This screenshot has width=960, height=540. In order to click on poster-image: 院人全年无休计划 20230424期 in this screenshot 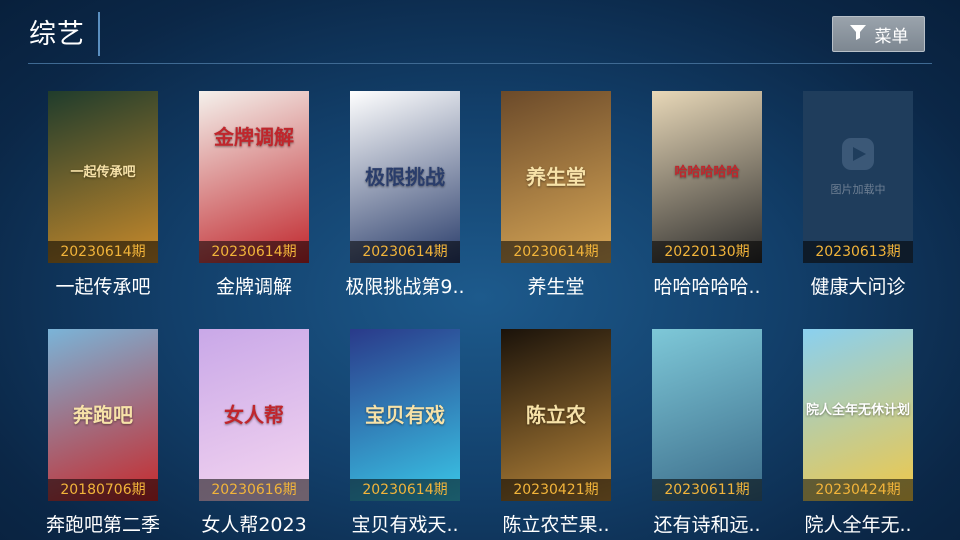, I will do `click(858, 415)`.